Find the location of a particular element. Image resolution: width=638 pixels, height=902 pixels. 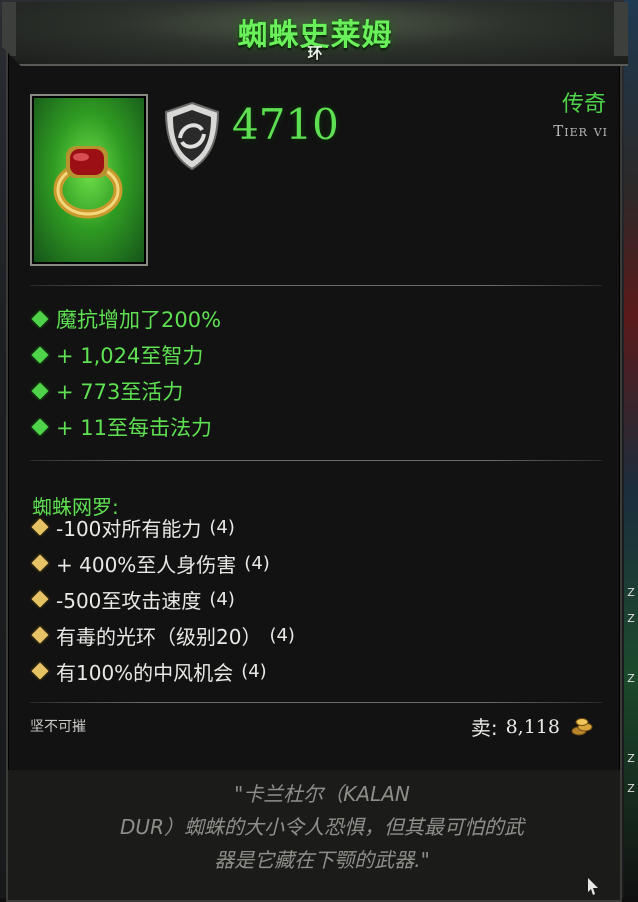

set-bonus-text: 有毒的光环（级别20） is located at coordinates (159, 636).